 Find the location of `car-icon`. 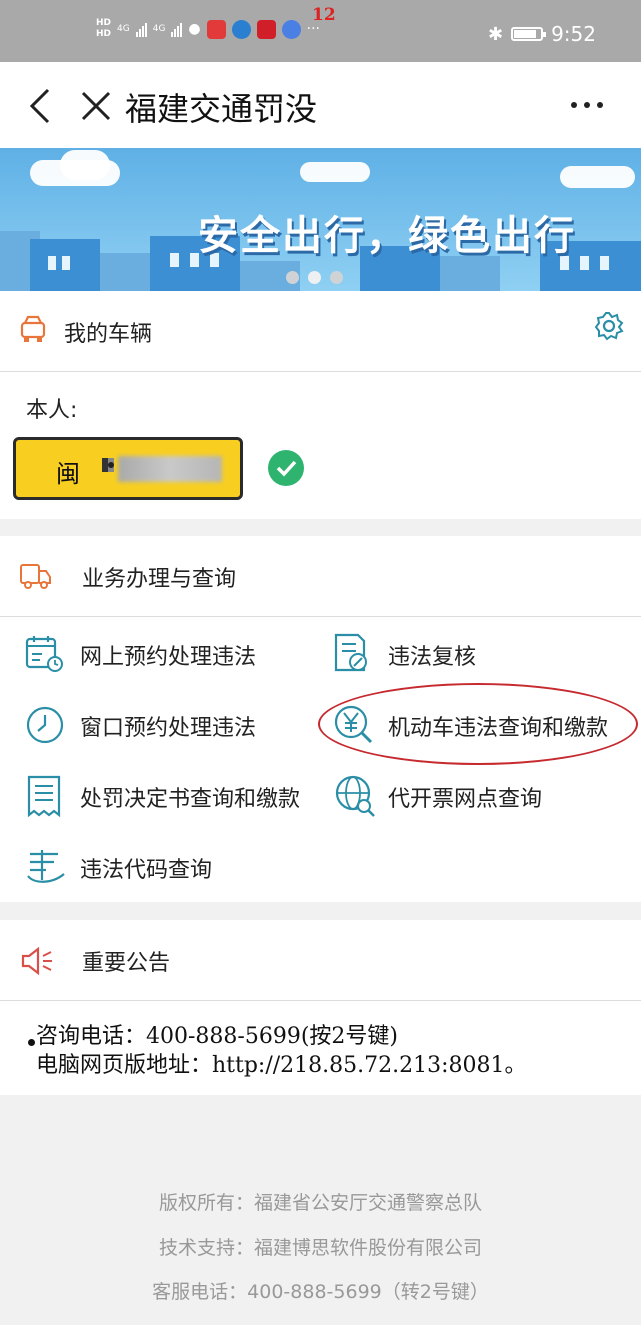

car-icon is located at coordinates (33, 328).